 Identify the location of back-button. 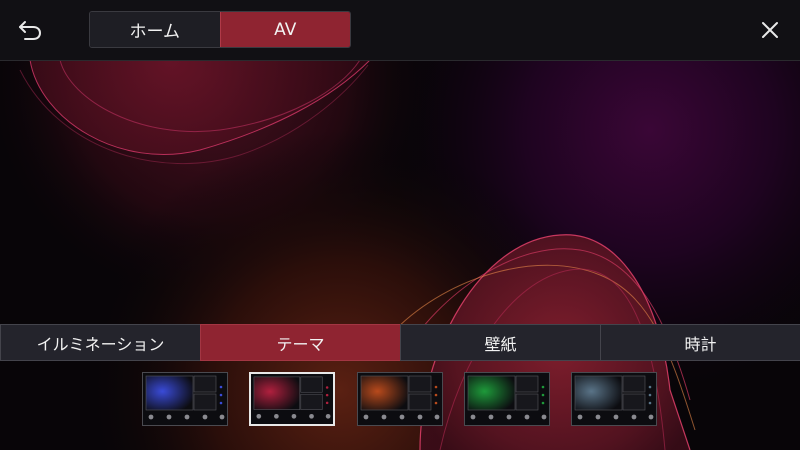
(30, 30).